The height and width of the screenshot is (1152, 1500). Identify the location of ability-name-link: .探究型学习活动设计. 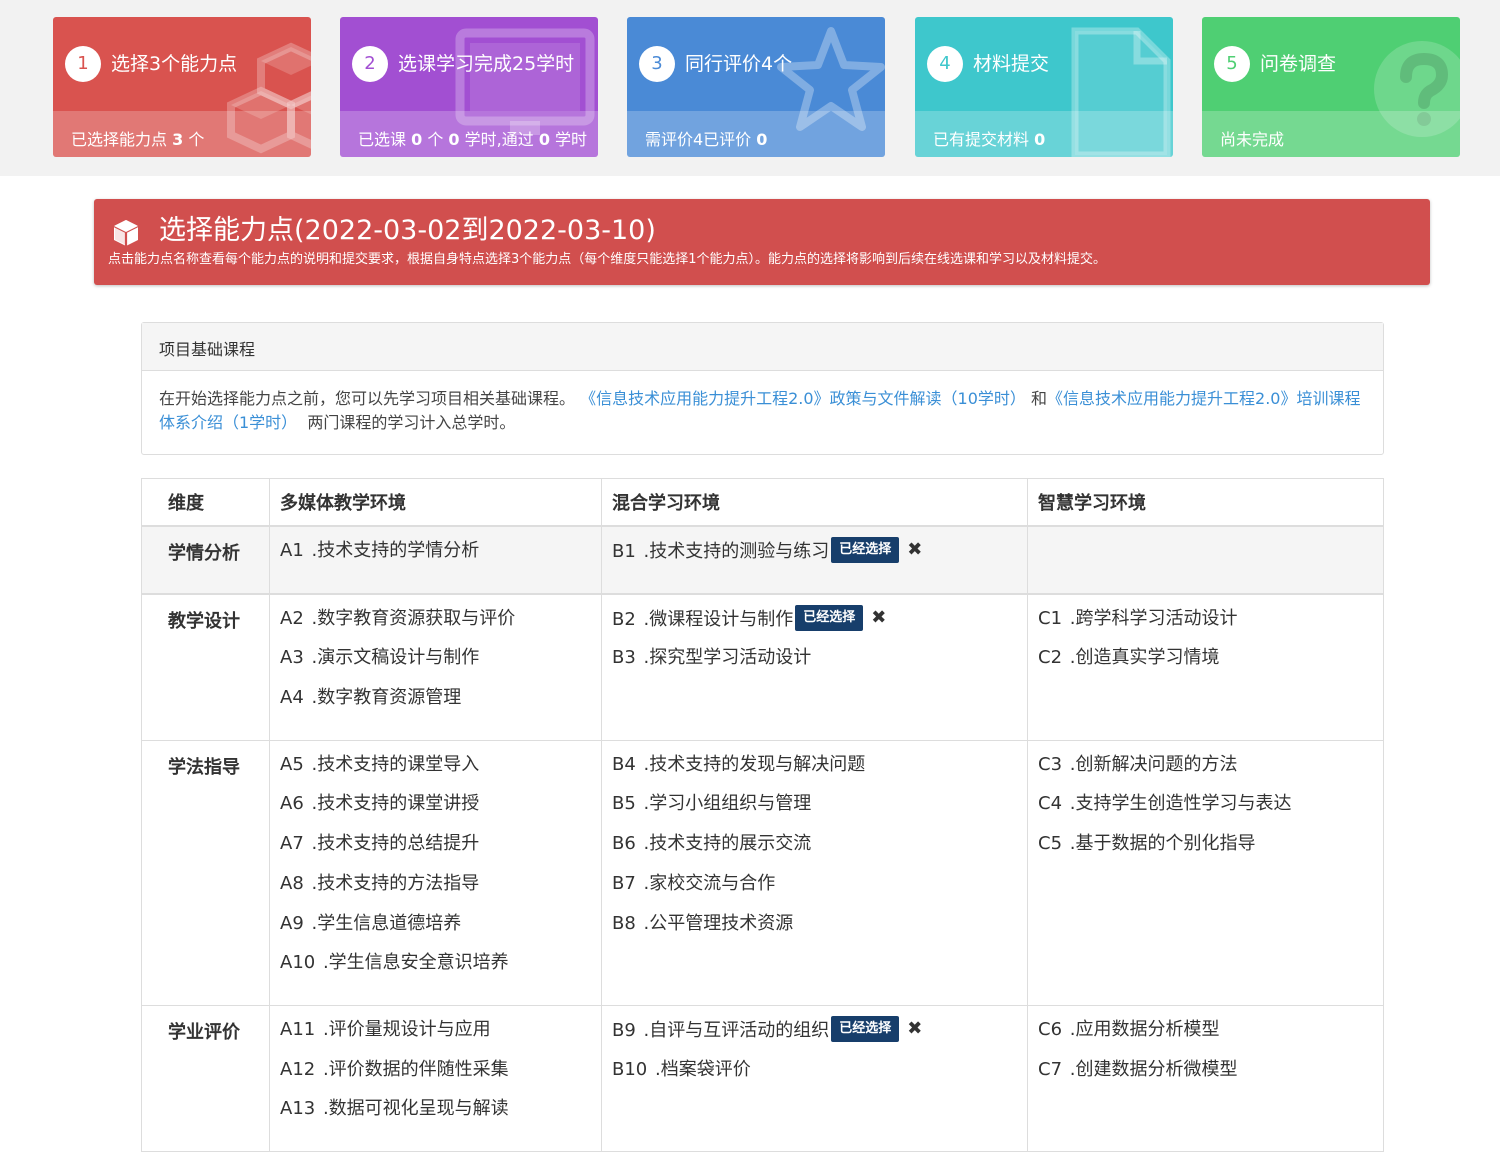
(728, 657).